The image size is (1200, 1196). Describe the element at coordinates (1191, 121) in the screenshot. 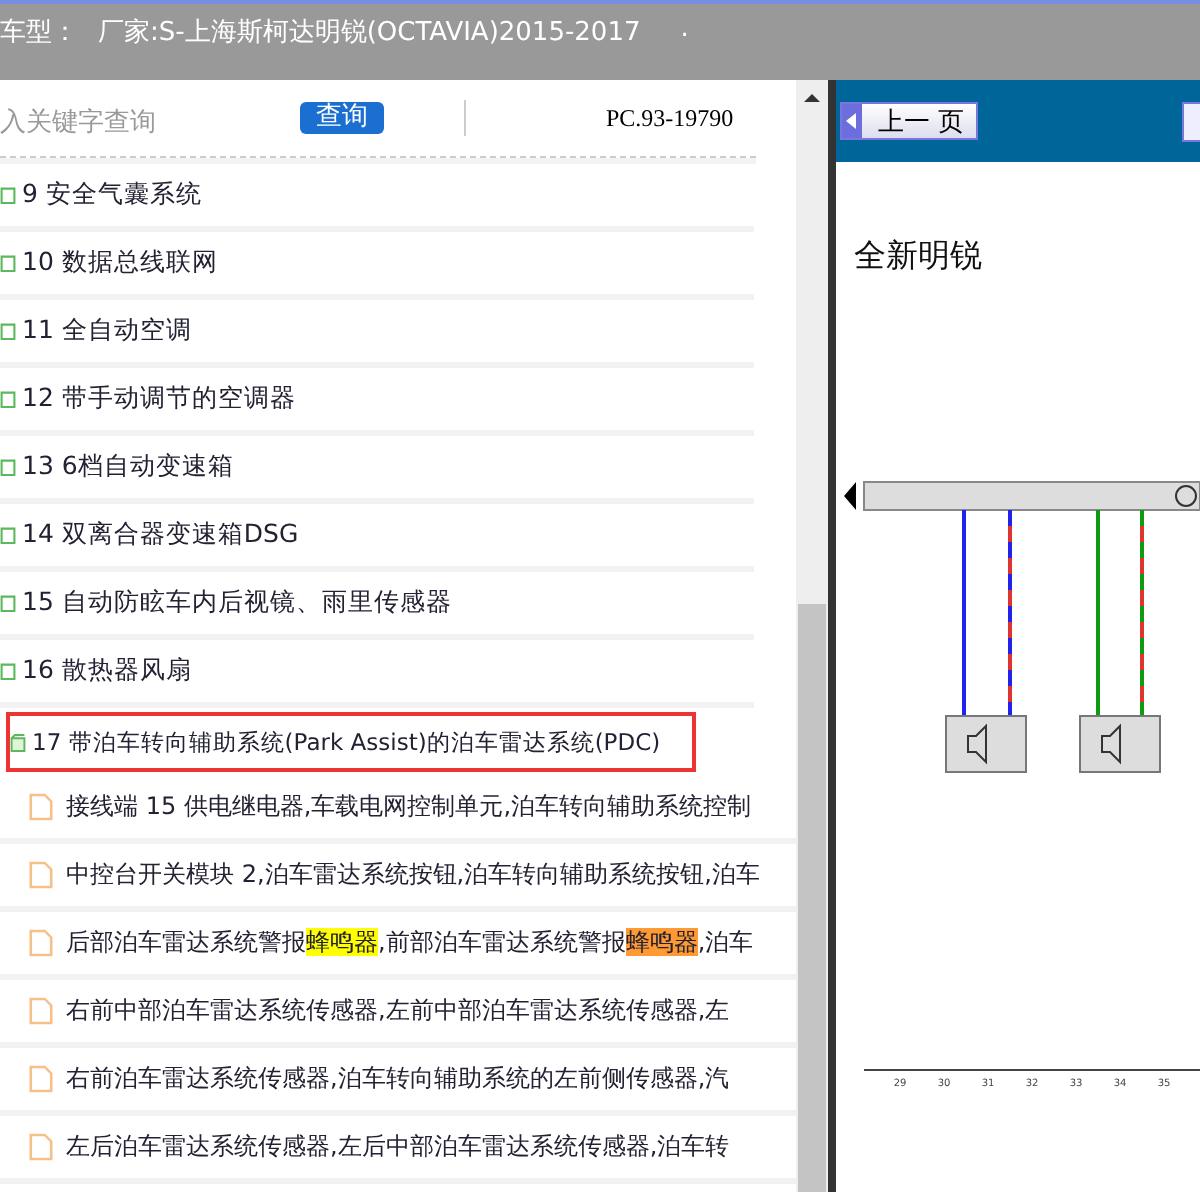

I see `toolbar-button` at that location.